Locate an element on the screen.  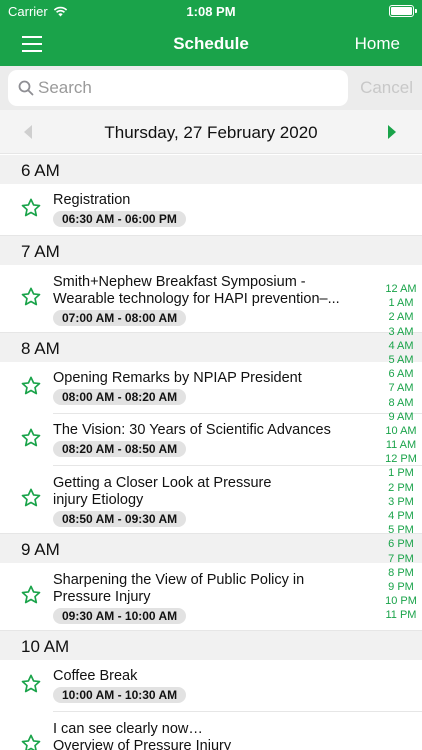
hour-index-item: 4 AM is located at coordinates (401, 346).